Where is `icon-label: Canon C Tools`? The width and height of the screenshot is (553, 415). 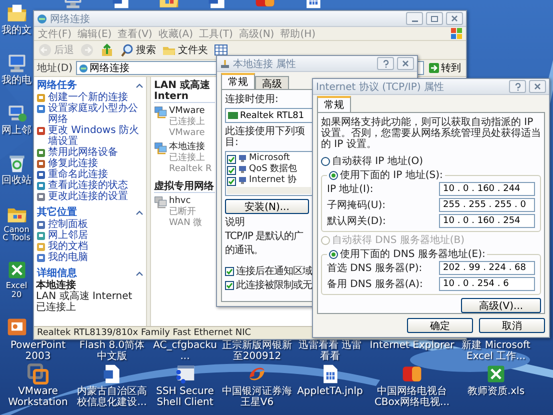
icon-label: Canon C Tools is located at coordinates (16, 235).